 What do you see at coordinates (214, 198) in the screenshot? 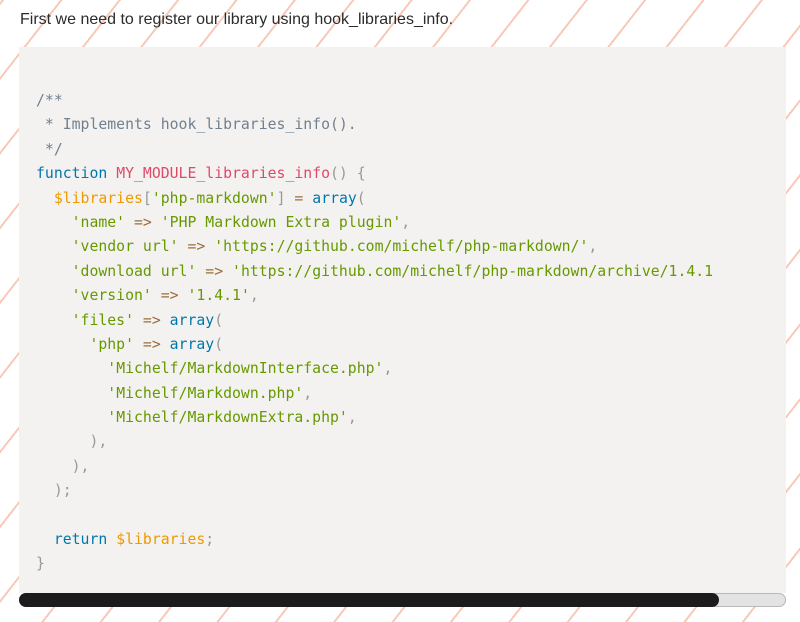
I see `string-key: 'php-markdown'` at bounding box center [214, 198].